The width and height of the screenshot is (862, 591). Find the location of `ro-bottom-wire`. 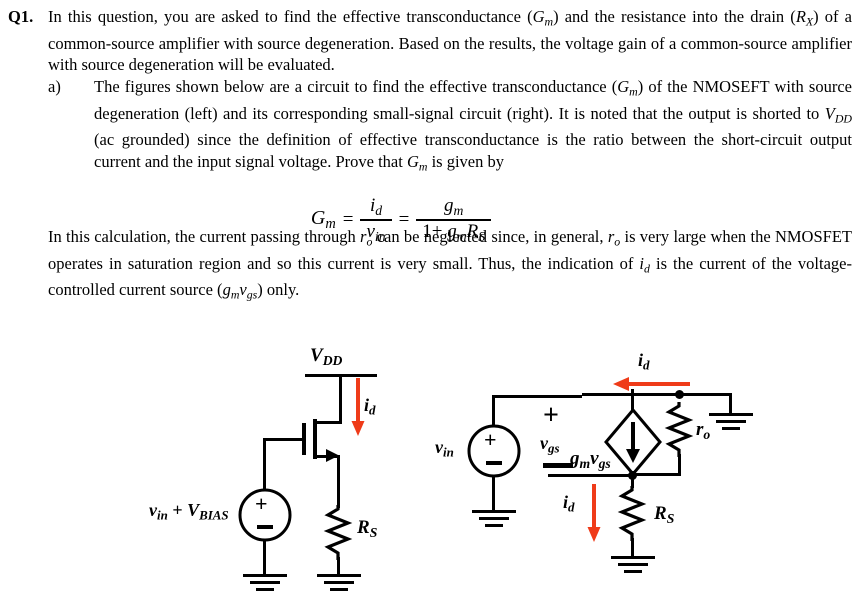

ro-bottom-wire is located at coordinates (679, 464).